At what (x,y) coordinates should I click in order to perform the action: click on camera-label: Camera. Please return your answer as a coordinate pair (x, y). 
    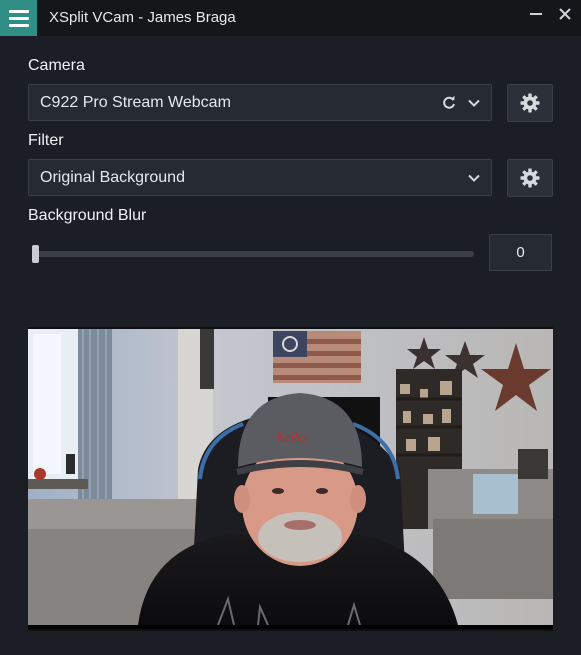
    Looking at the image, I should click on (56, 65).